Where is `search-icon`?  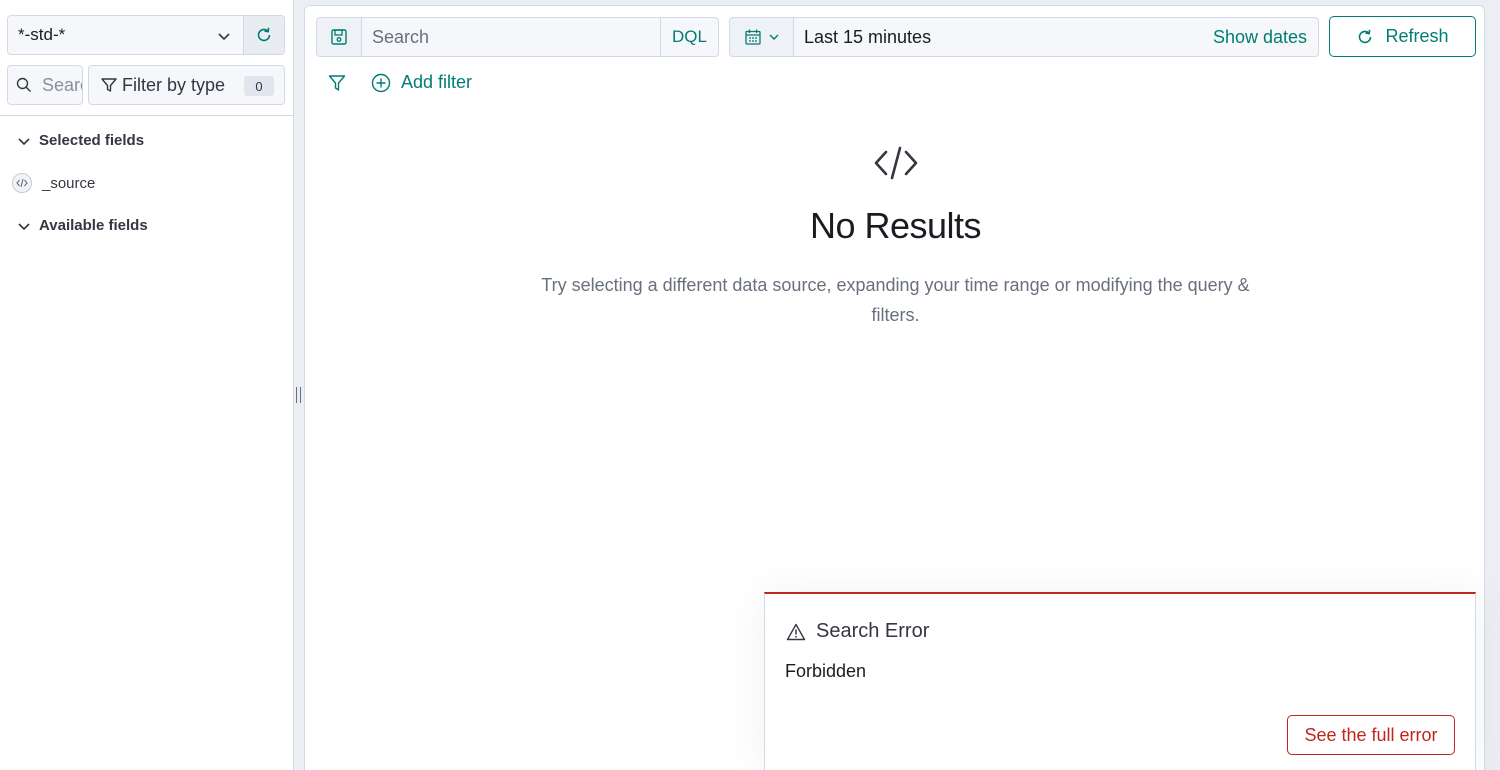
search-icon is located at coordinates (24, 85).